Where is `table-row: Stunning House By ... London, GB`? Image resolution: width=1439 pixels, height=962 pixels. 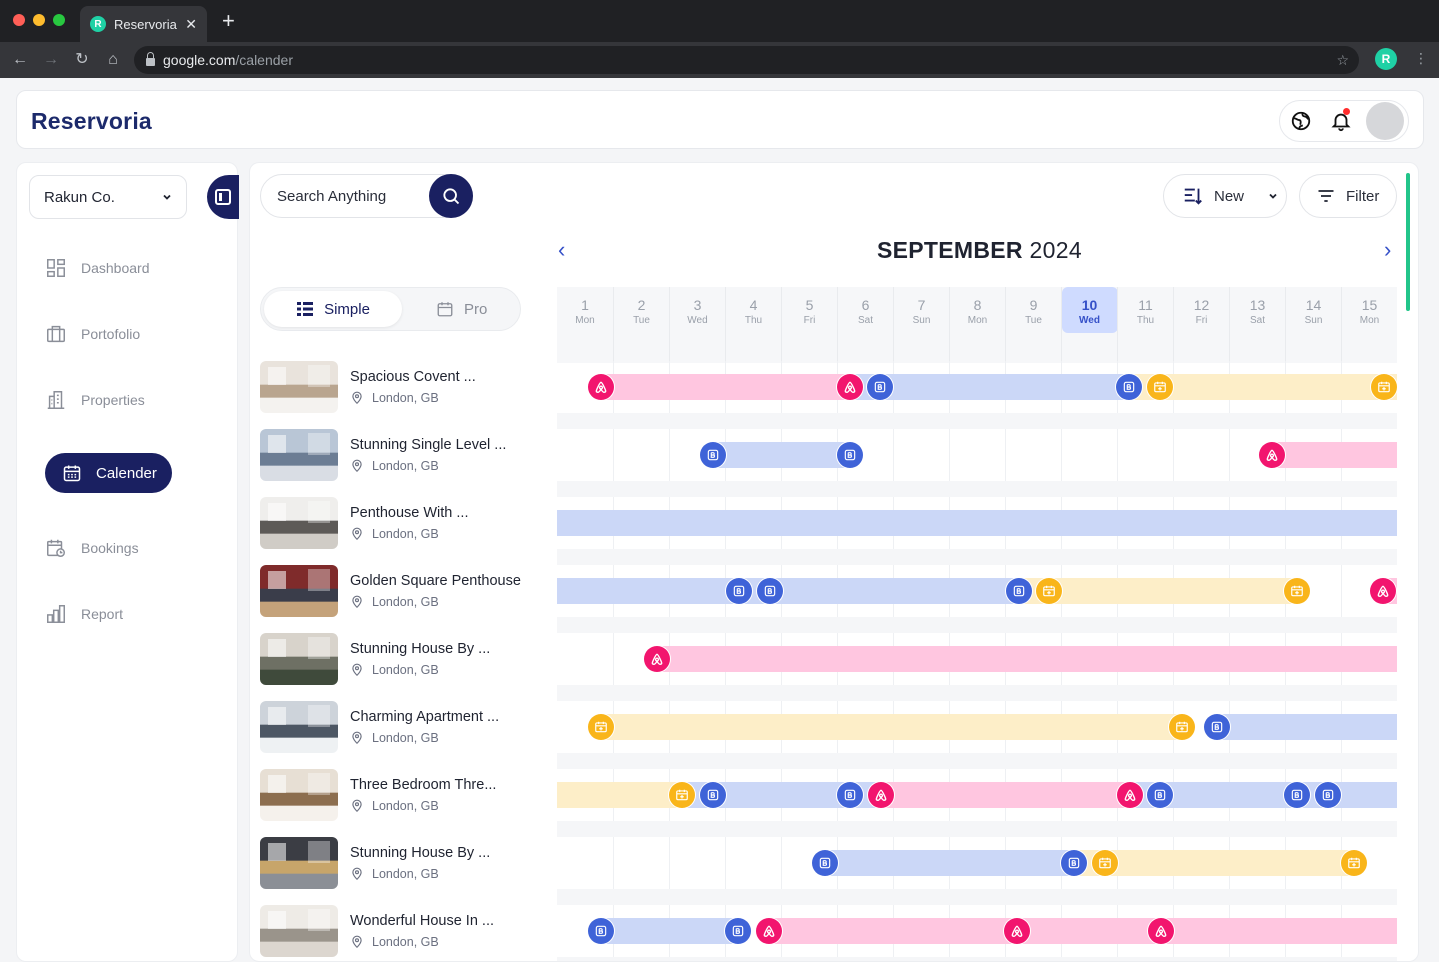 table-row: Stunning House By ... London, GB is located at coordinates (834, 871).